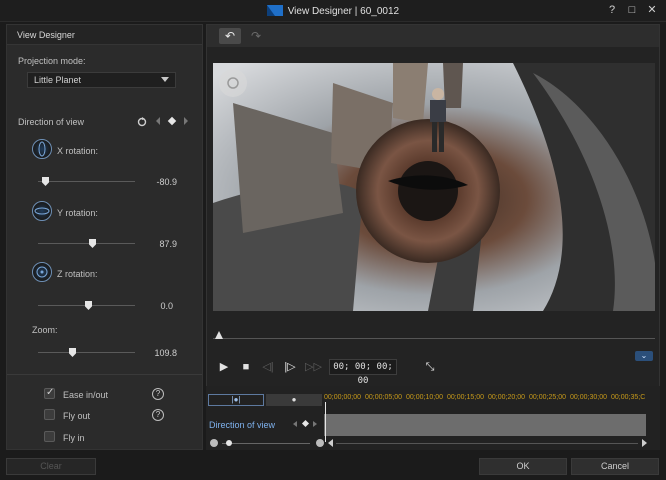 The height and width of the screenshot is (480, 666). What do you see at coordinates (628, 397) in the screenshot?
I see `ruler-tick-label: 00;00;35;C` at bounding box center [628, 397].